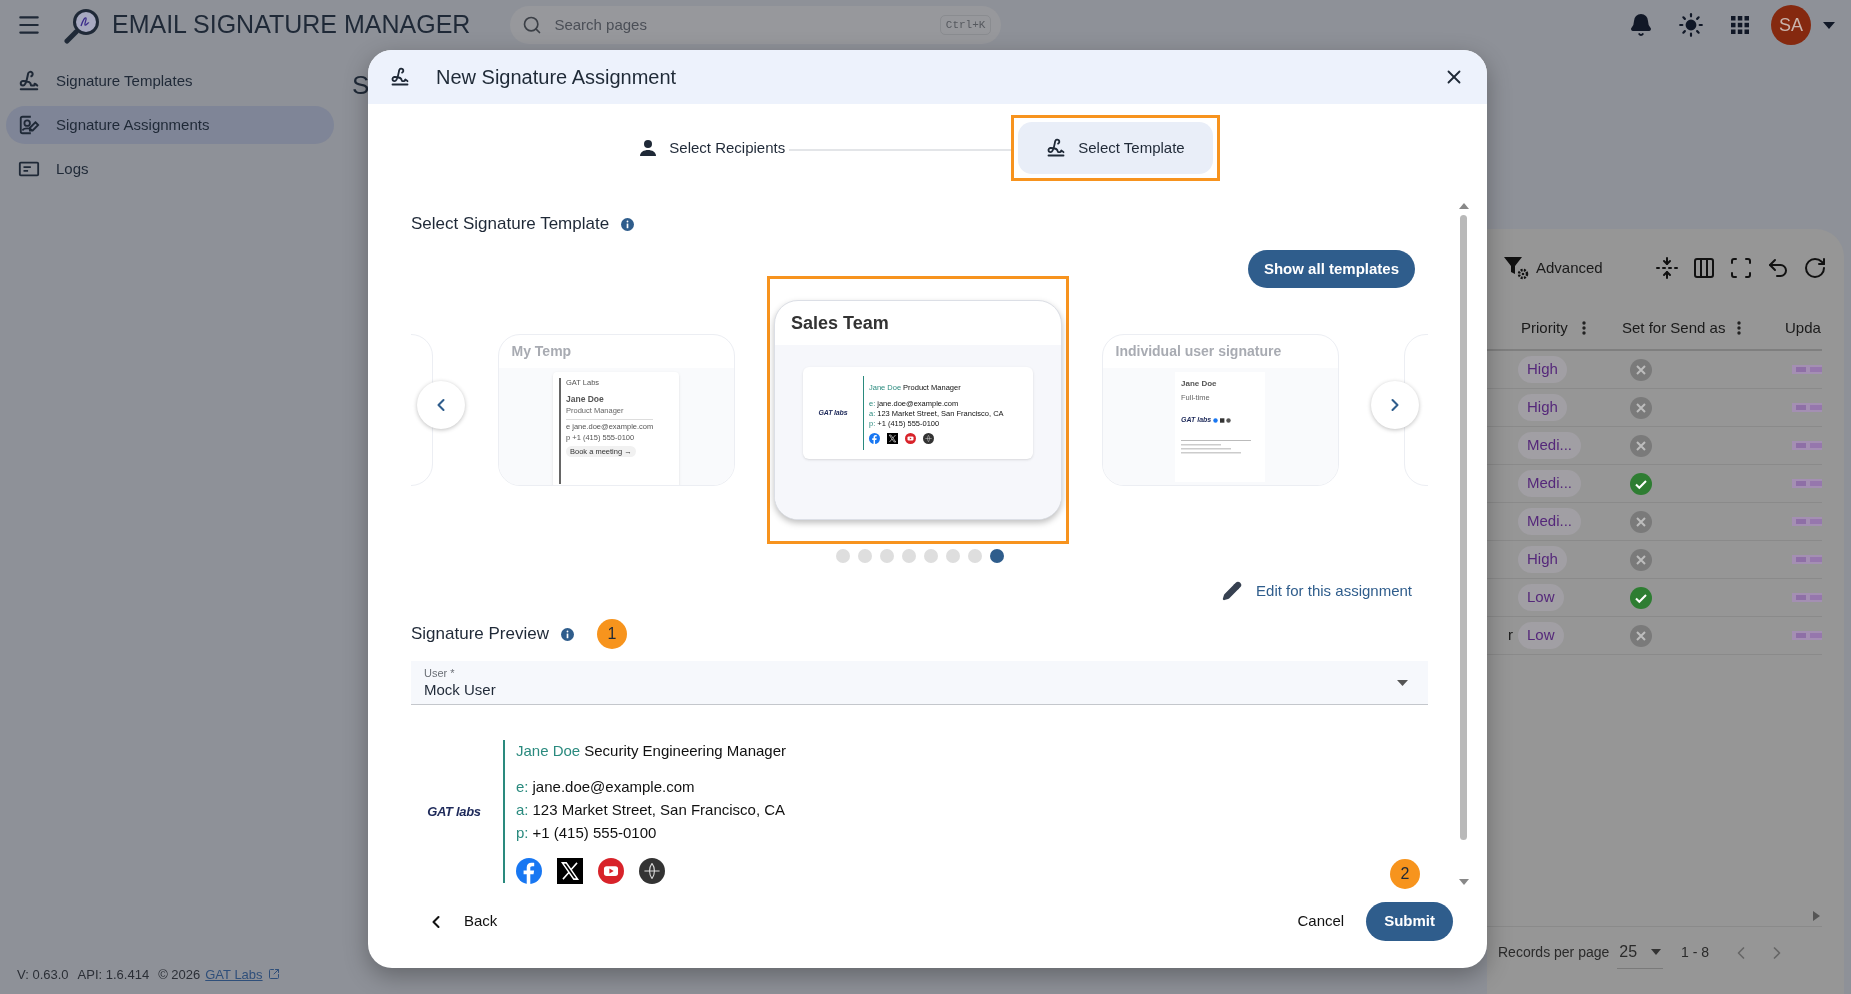  Describe the element at coordinates (1803, 328) in the screenshot. I see `column-header: Upda` at that location.